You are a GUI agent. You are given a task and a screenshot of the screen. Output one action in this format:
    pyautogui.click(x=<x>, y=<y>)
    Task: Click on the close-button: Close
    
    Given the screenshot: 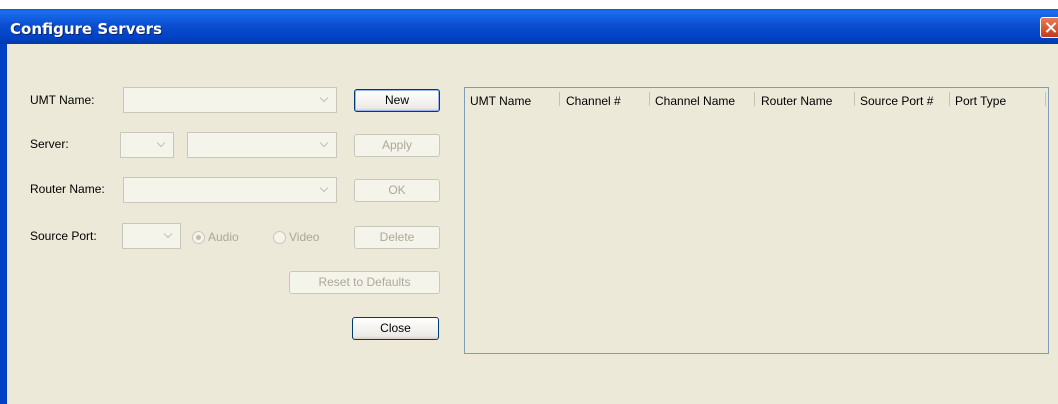 What is the action you would take?
    pyautogui.click(x=395, y=328)
    